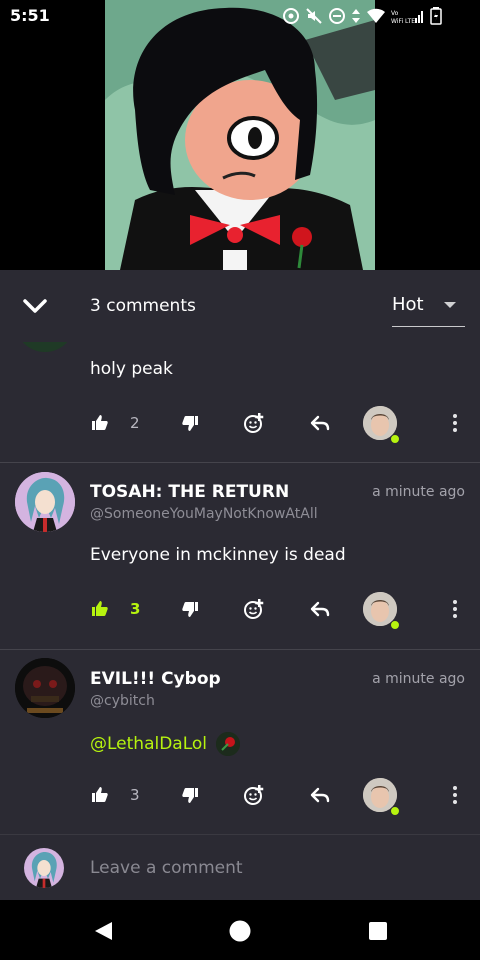  I want to click on dnd-icon, so click(337, 16).